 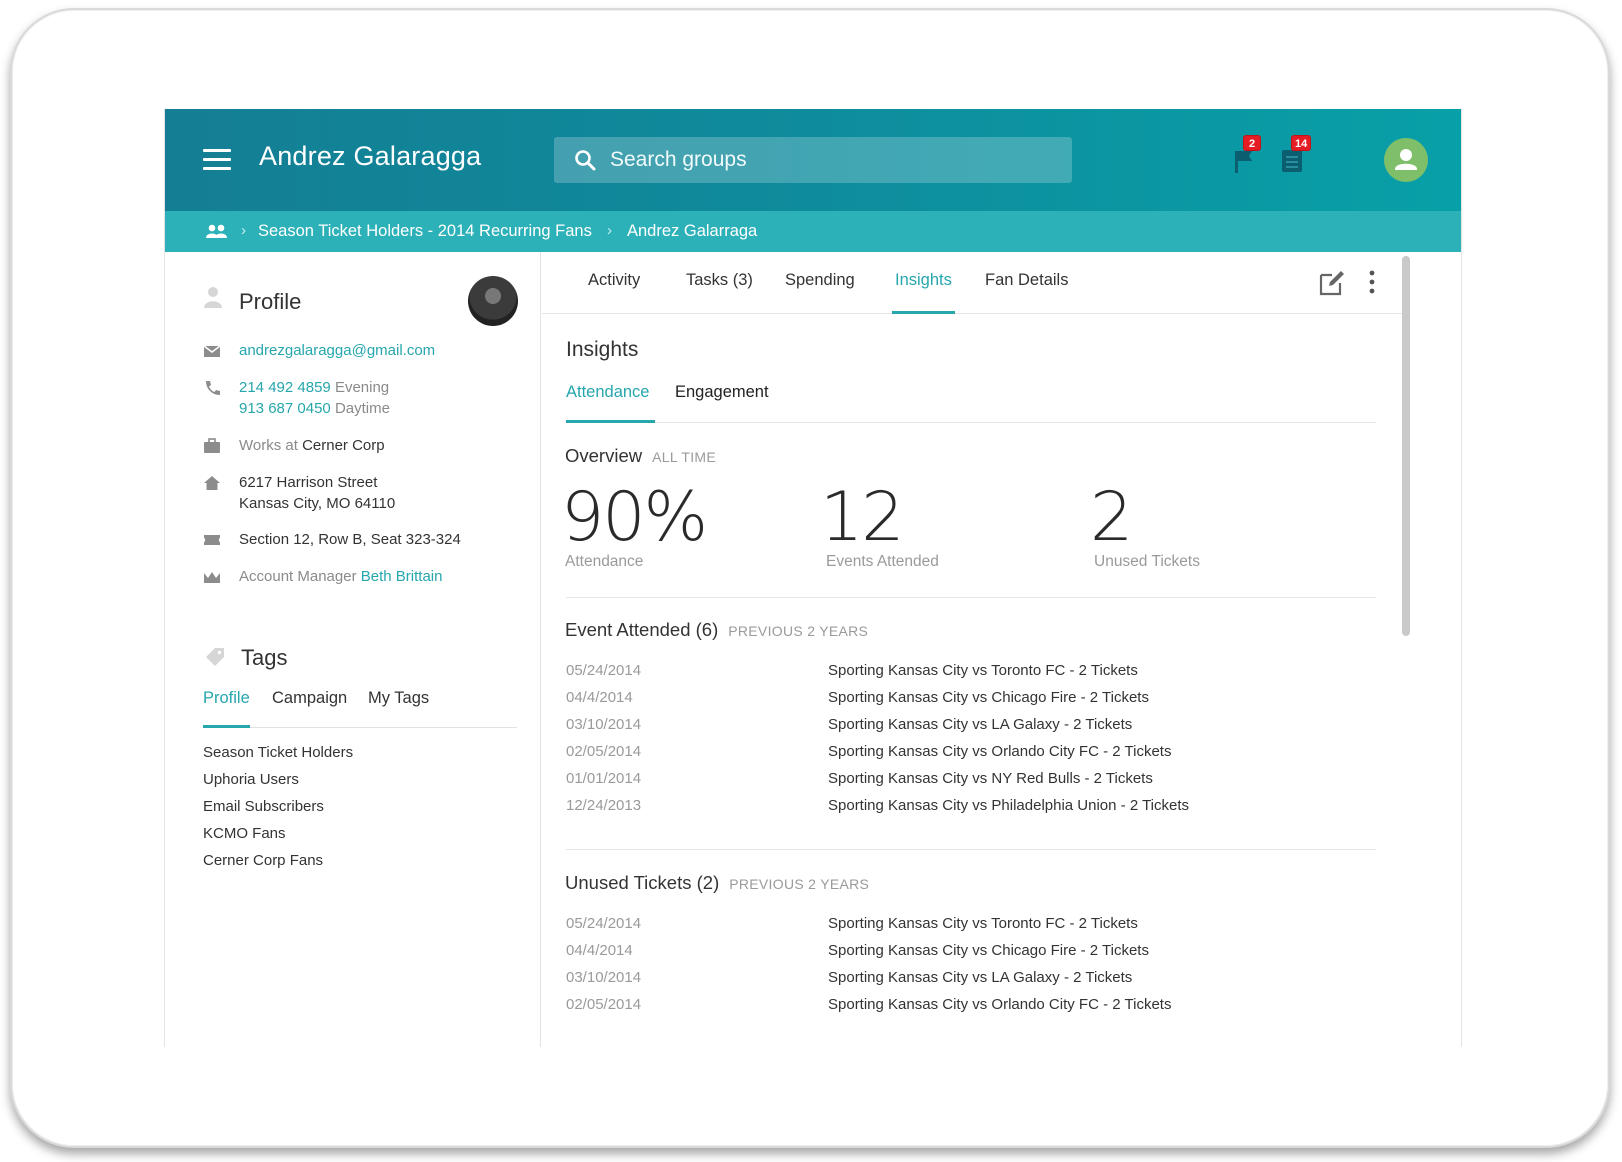 What do you see at coordinates (217, 159) in the screenshot?
I see `menu-icon` at bounding box center [217, 159].